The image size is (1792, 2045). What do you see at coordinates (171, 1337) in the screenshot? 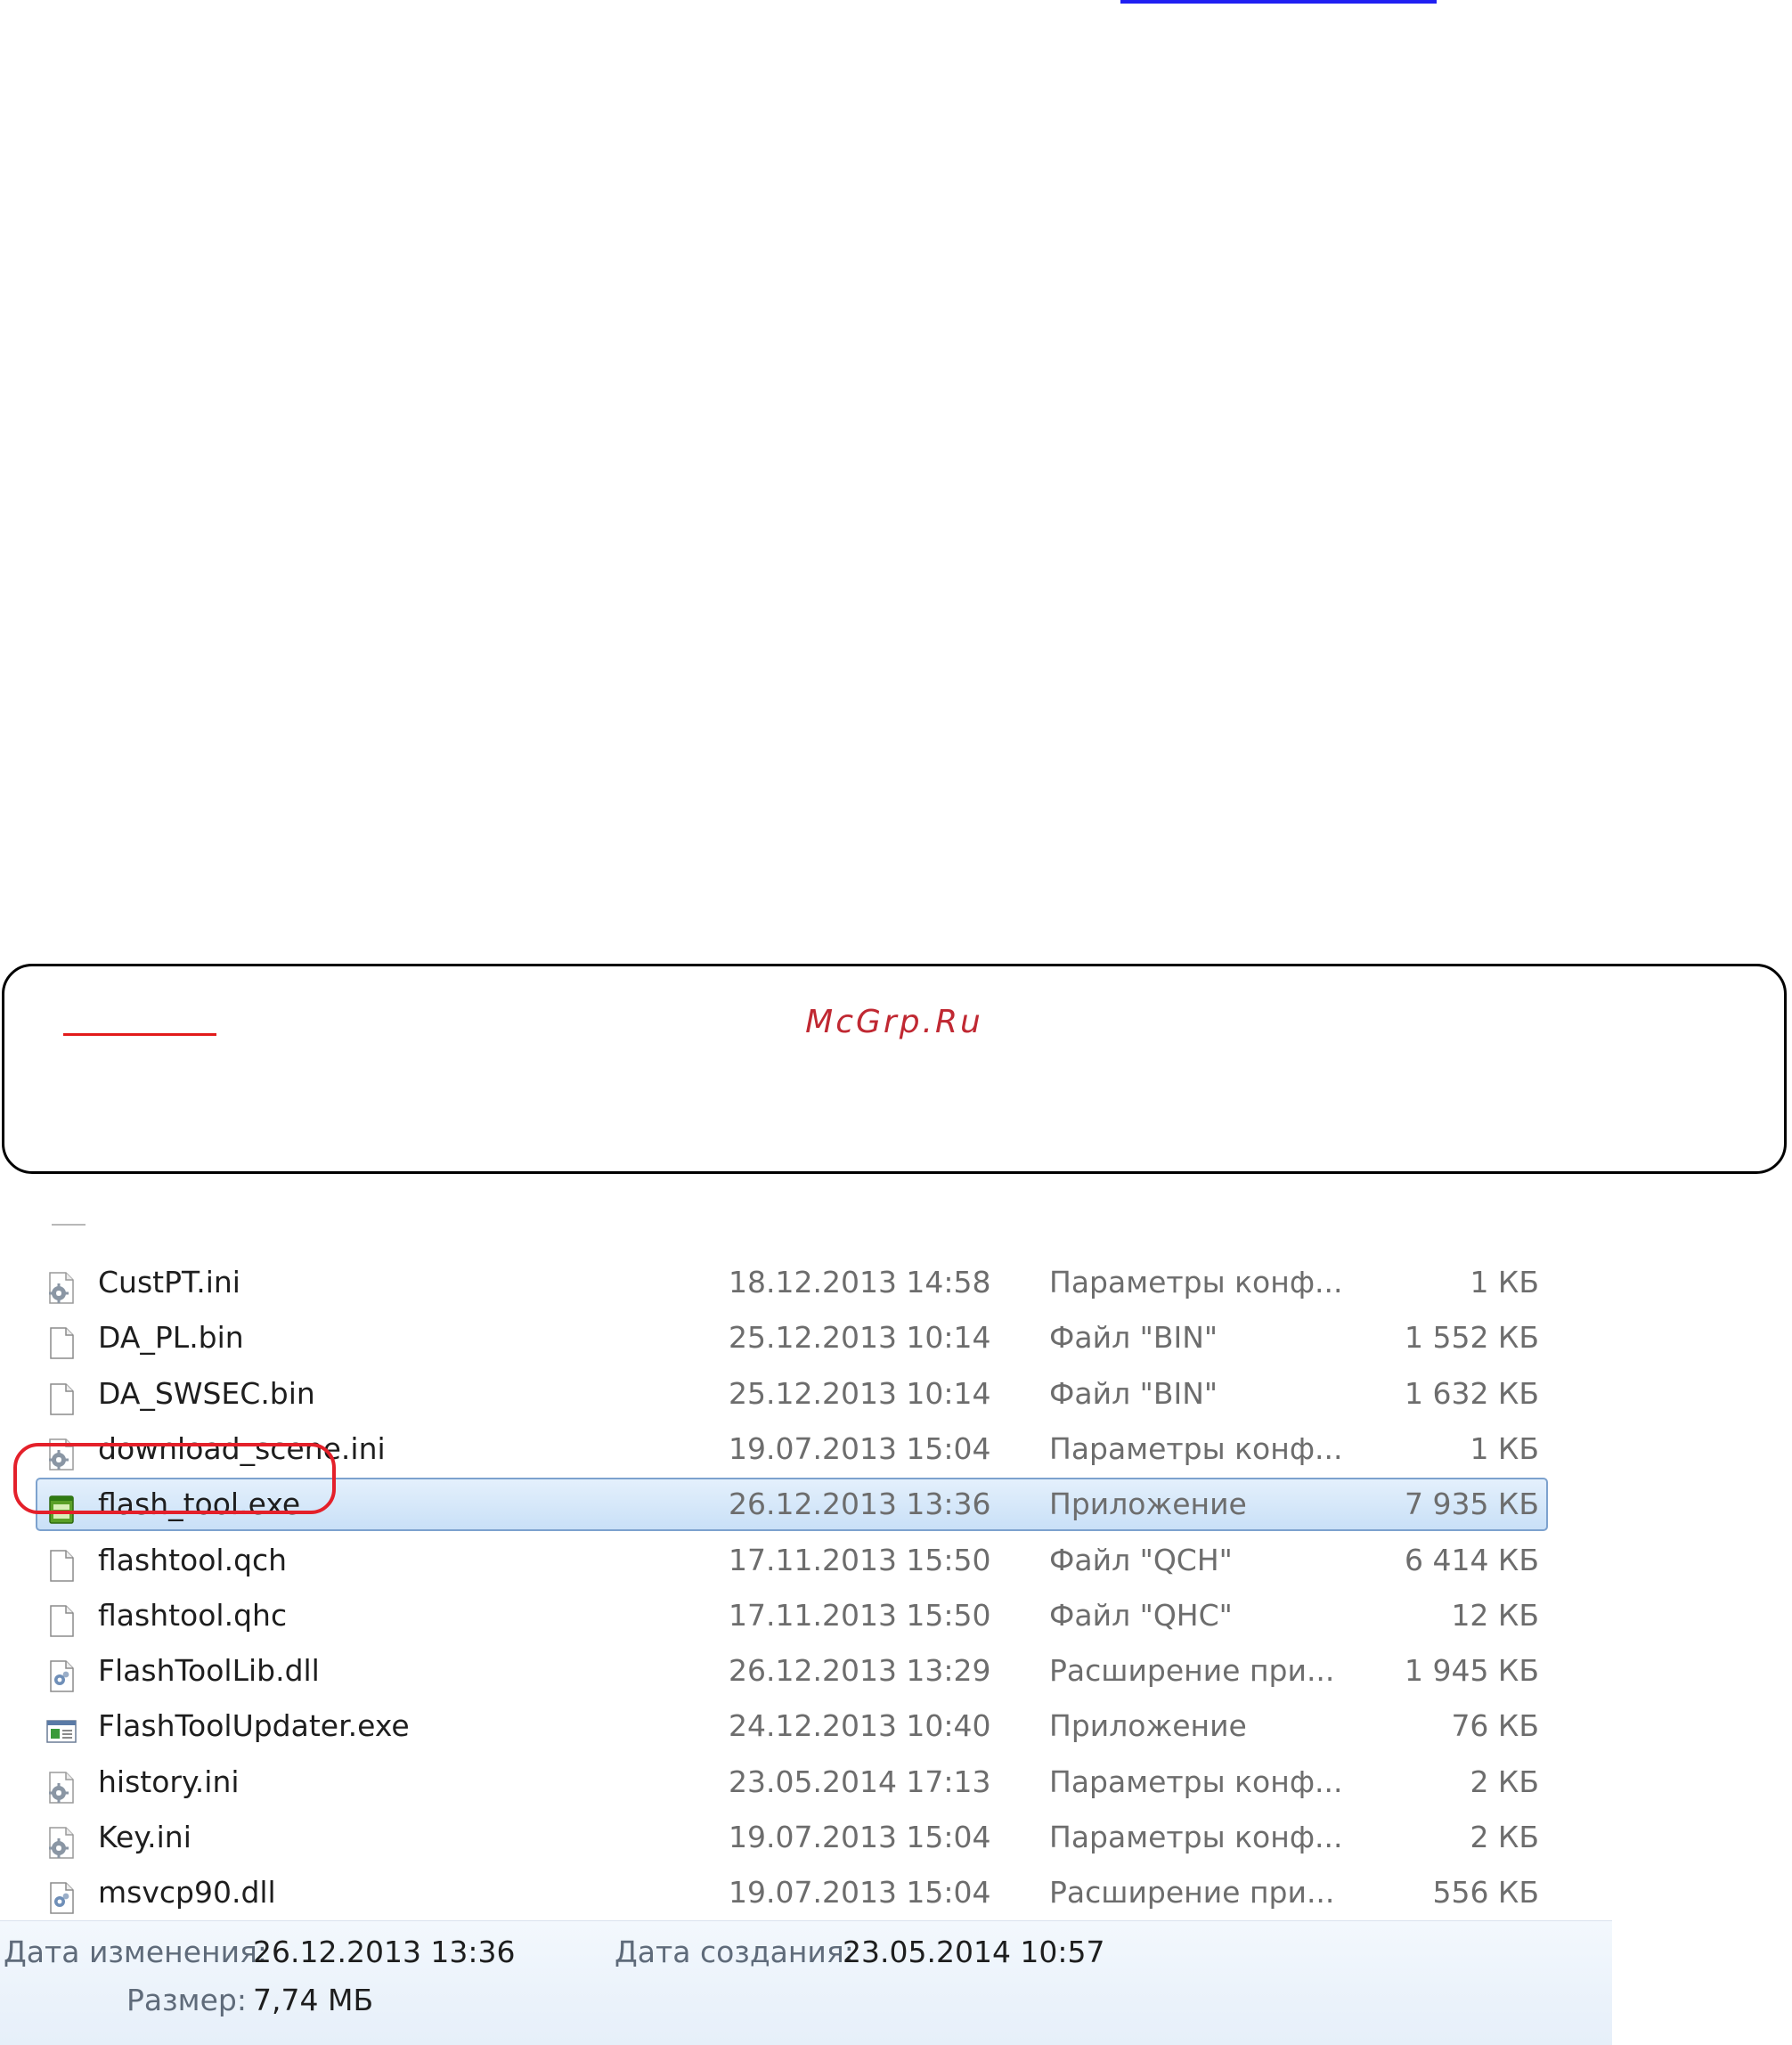
I see `file-name: DA_PL.bin` at bounding box center [171, 1337].